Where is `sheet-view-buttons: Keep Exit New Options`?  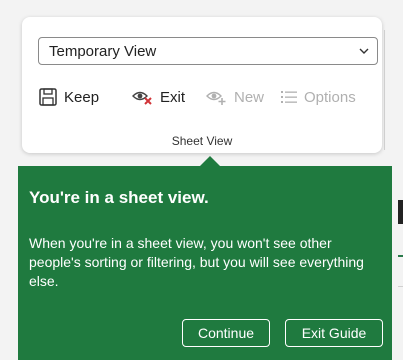
sheet-view-buttons: Keep Exit New Options is located at coordinates (208, 97).